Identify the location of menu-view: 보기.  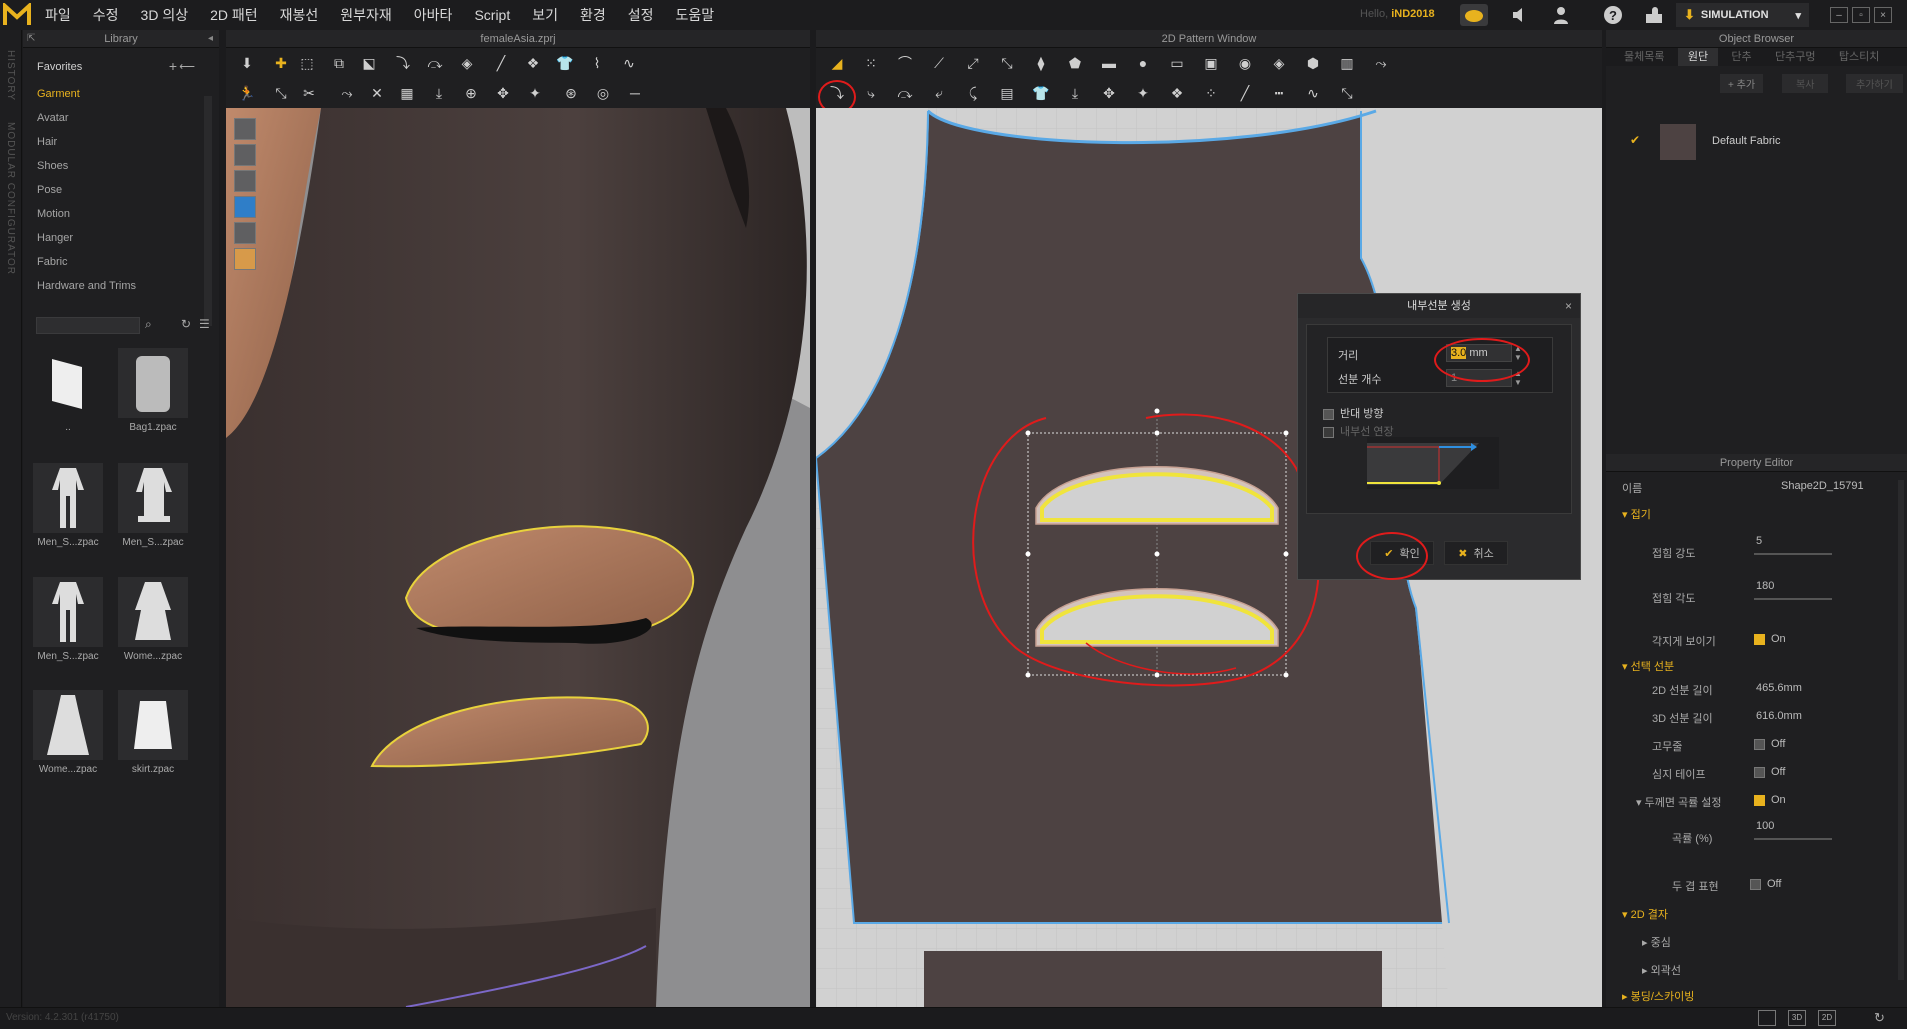
(545, 15).